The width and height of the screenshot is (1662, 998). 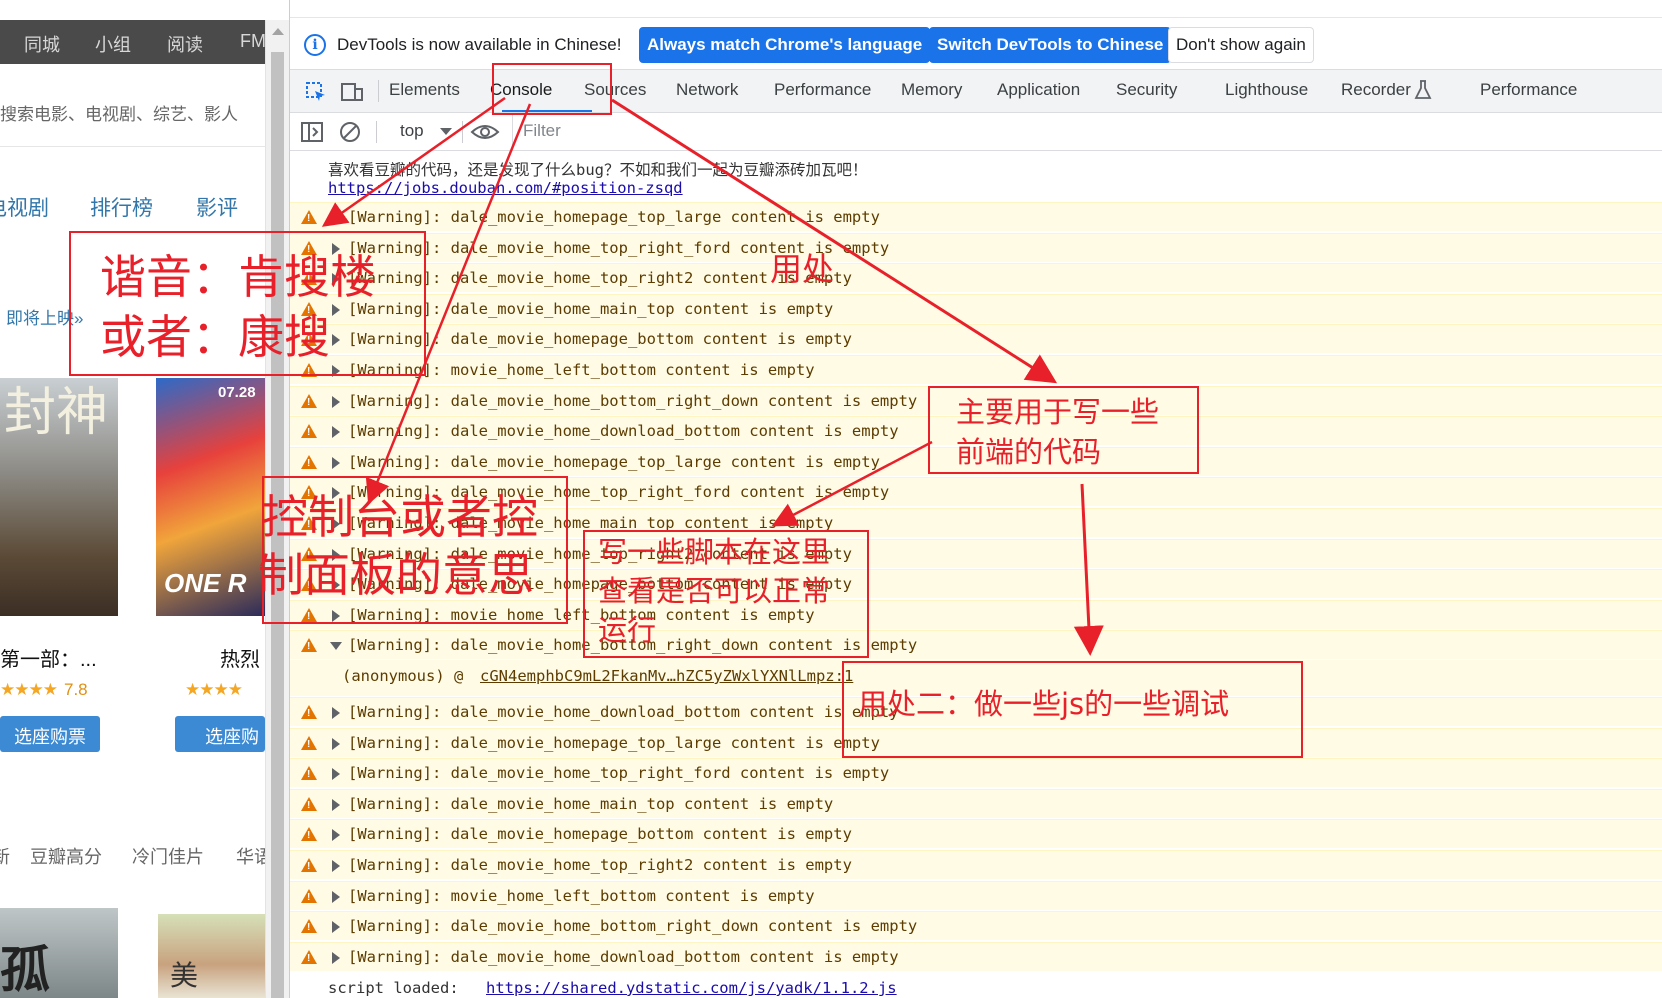 I want to click on nav-link-group: 小组, so click(x=113, y=44).